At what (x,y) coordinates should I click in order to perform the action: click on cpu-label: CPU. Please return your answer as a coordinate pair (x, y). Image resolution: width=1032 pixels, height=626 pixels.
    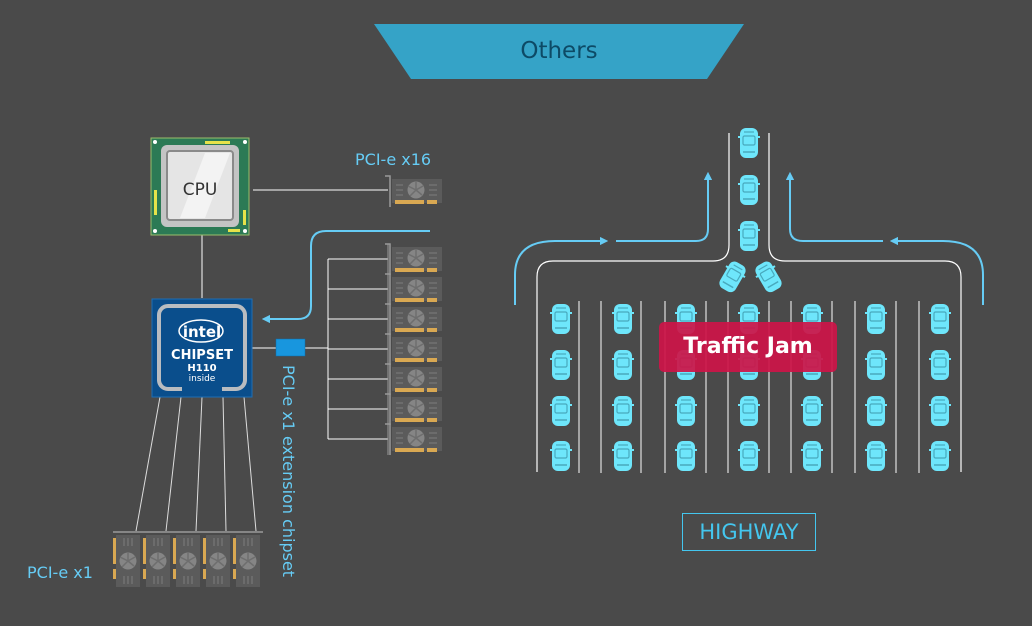
    Looking at the image, I should click on (200, 190).